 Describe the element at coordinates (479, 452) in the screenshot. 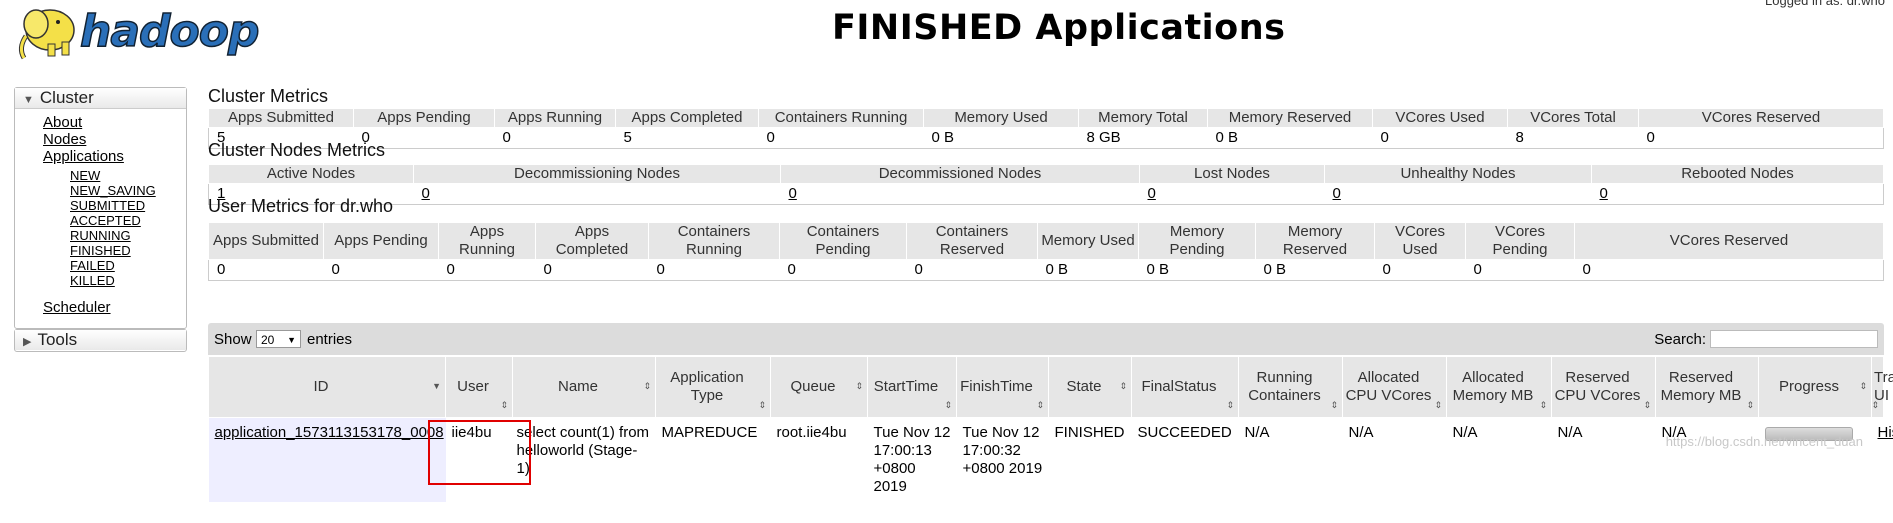

I see `annotation-highlight-box` at that location.